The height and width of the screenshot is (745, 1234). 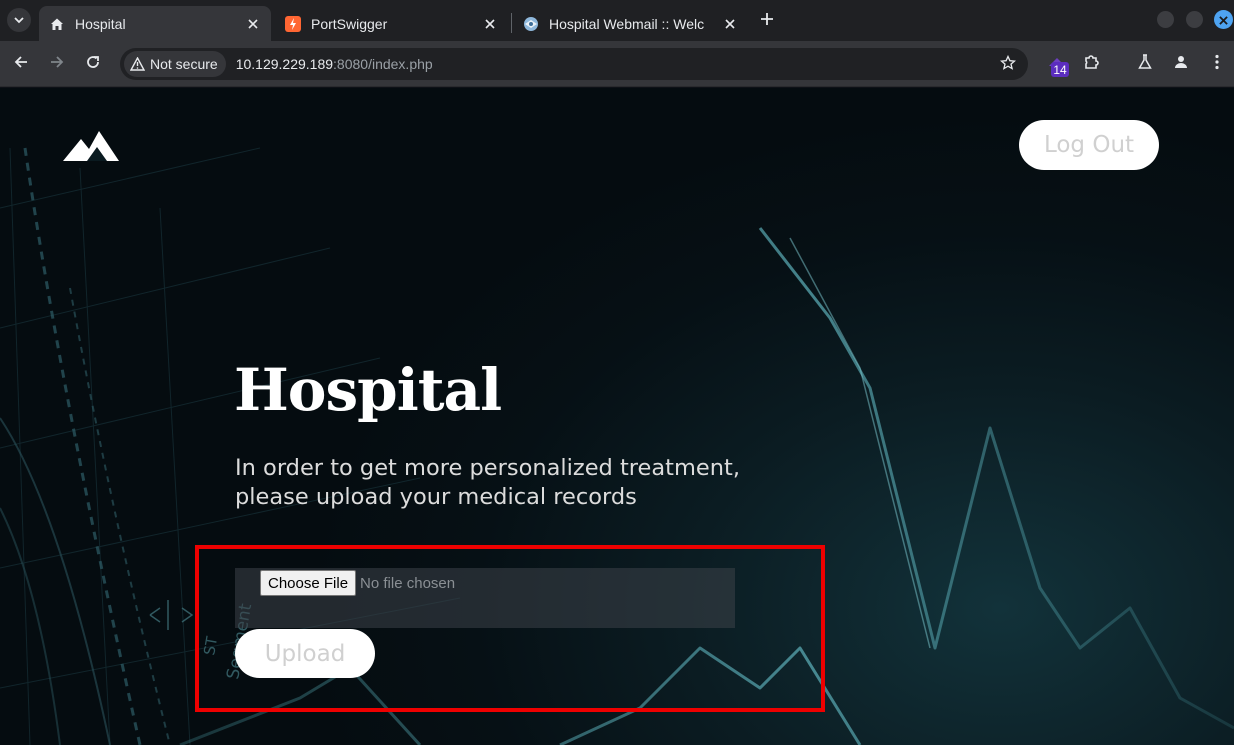 What do you see at coordinates (349, 23) in the screenshot?
I see `tab-title: PortSwigger` at bounding box center [349, 23].